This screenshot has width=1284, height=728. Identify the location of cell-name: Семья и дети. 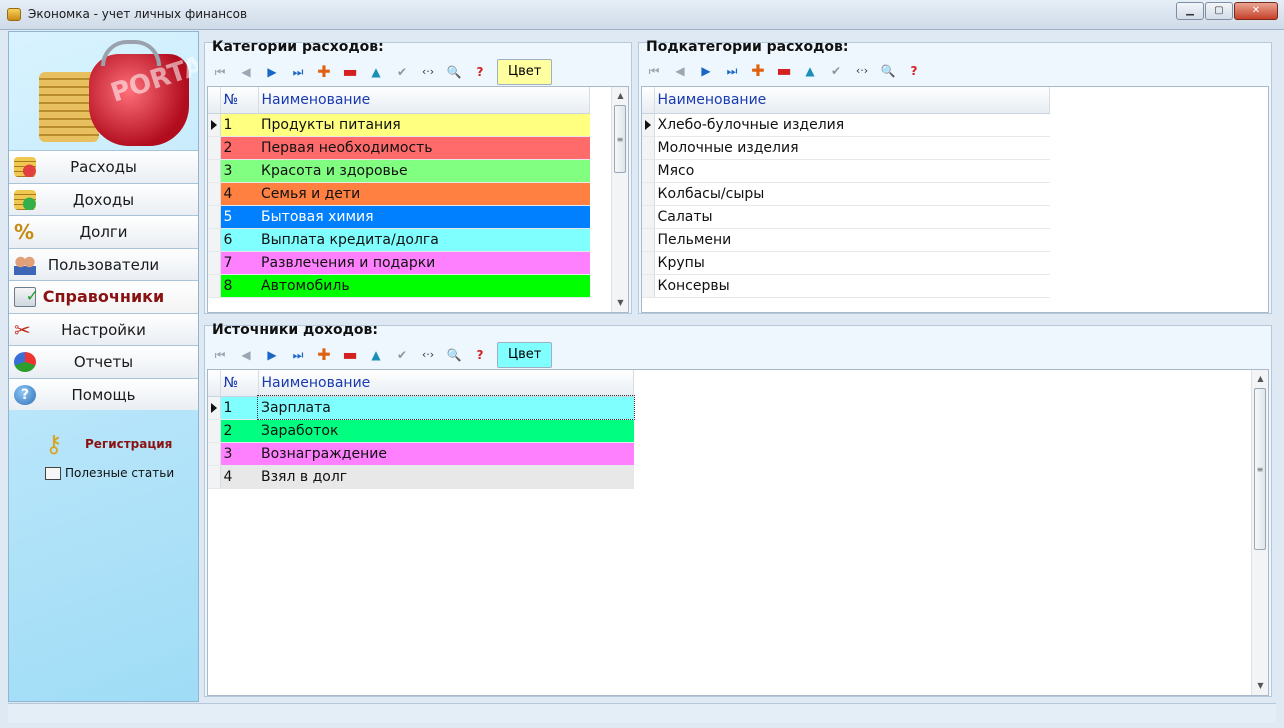
(424, 194).